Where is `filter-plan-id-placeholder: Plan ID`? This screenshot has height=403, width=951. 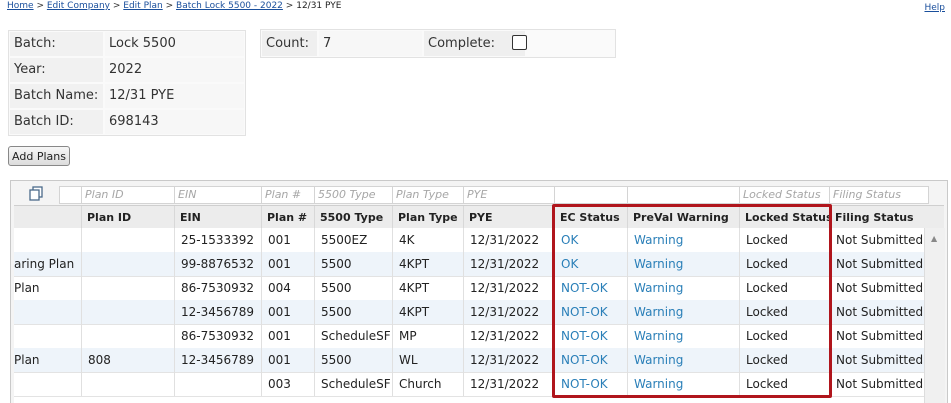
filter-plan-id-placeholder: Plan ID is located at coordinates (104, 194).